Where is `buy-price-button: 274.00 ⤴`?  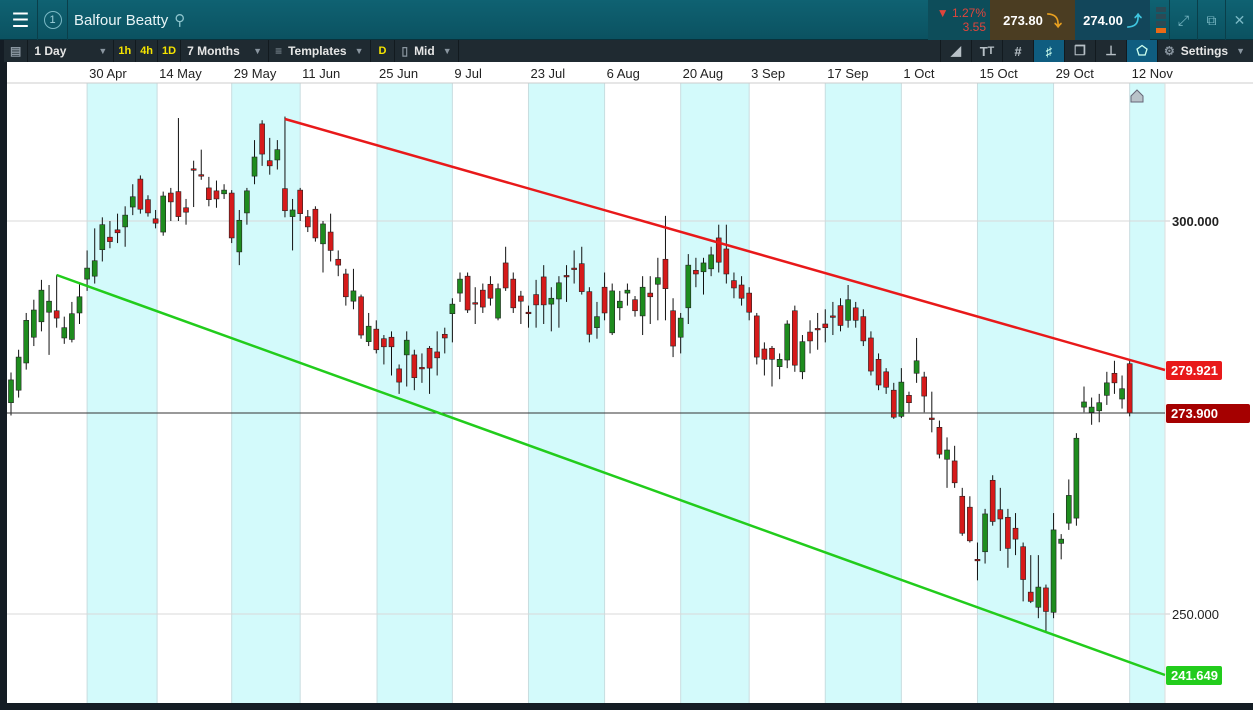 buy-price-button: 274.00 ⤴ is located at coordinates (1112, 20).